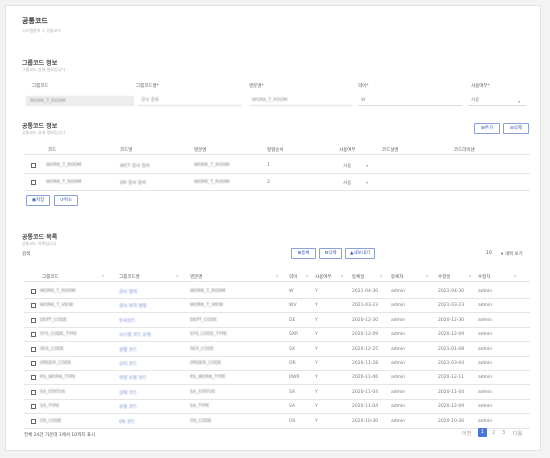 The height and width of the screenshot is (458, 550). What do you see at coordinates (202, 392) in the screenshot?
I see `eng-name-cell: SA_STATUS` at bounding box center [202, 392].